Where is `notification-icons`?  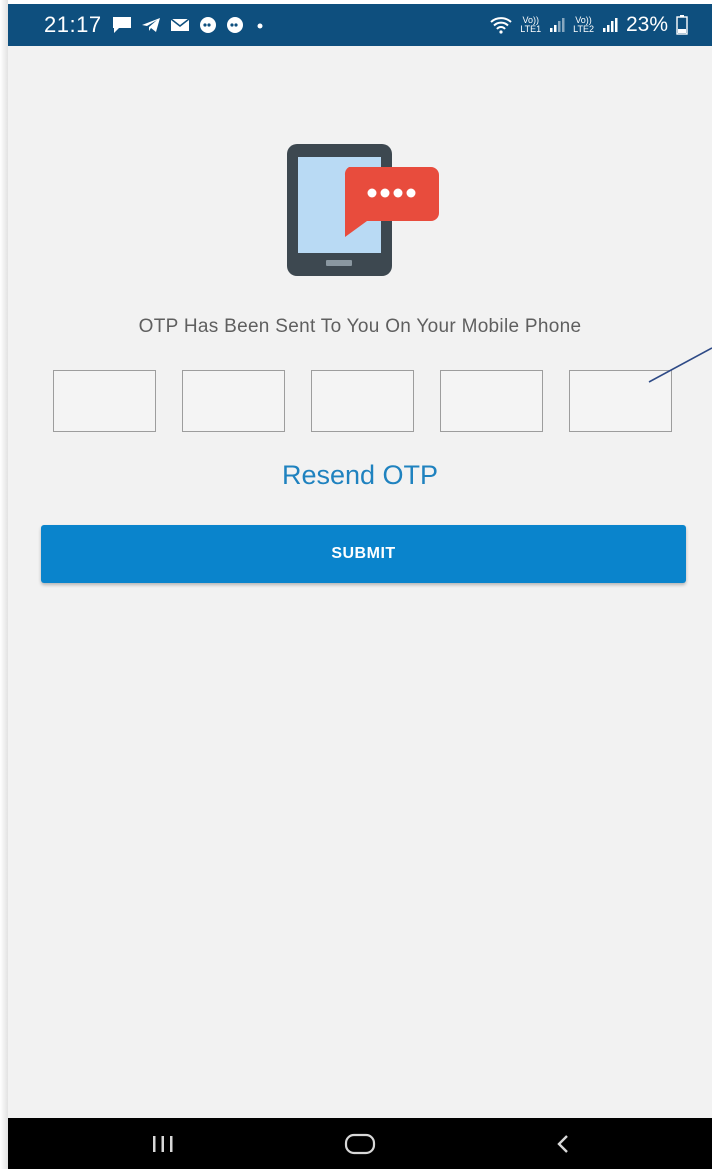 notification-icons is located at coordinates (189, 25).